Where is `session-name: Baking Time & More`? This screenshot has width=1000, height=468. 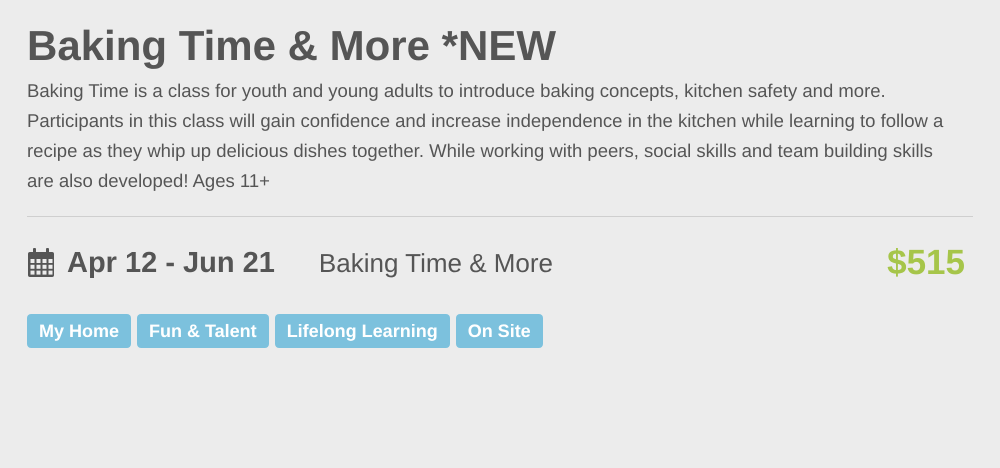
session-name: Baking Time & More is located at coordinates (435, 263).